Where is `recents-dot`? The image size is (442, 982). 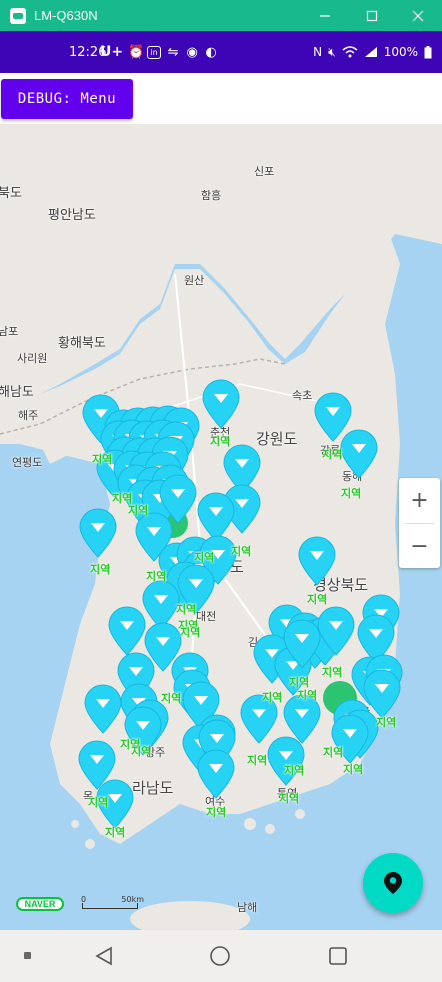 recents-dot is located at coordinates (28, 956).